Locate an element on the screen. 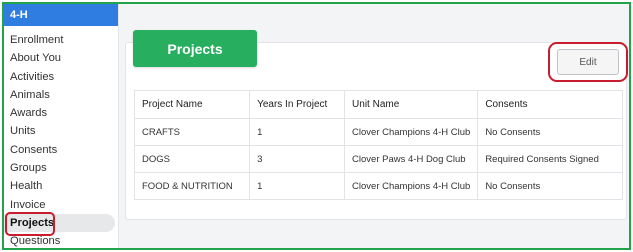 This screenshot has height=252, width=633. sidebar-item-units: Units is located at coordinates (61, 131).